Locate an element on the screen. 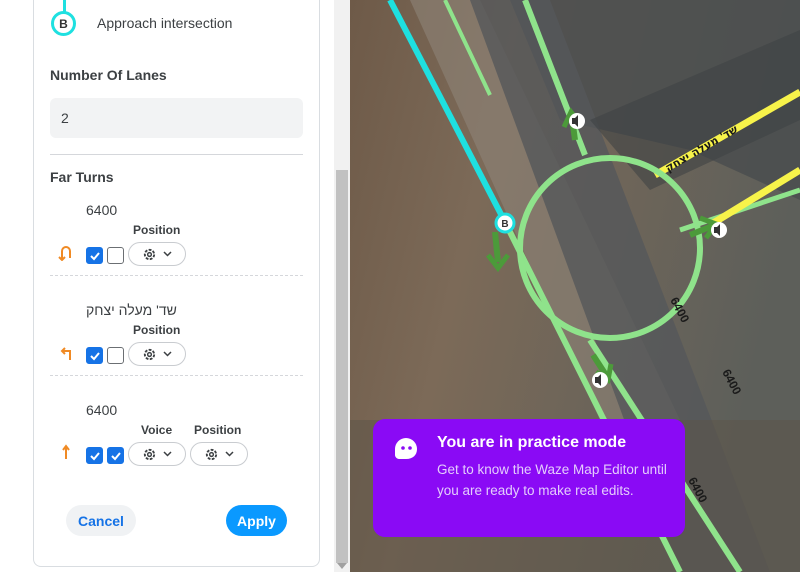 This screenshot has height=572, width=800. cancel-button: Cancel is located at coordinates (101, 520).